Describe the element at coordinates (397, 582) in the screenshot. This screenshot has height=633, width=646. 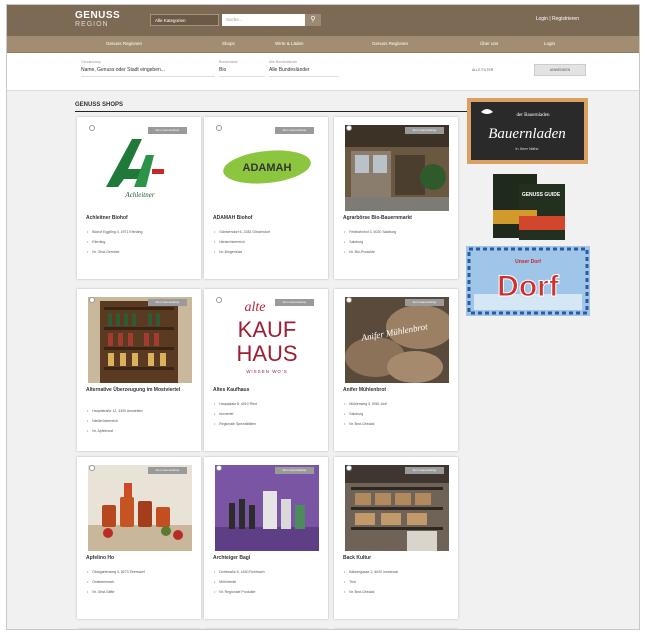
I see `shop-region: Tirol` at that location.